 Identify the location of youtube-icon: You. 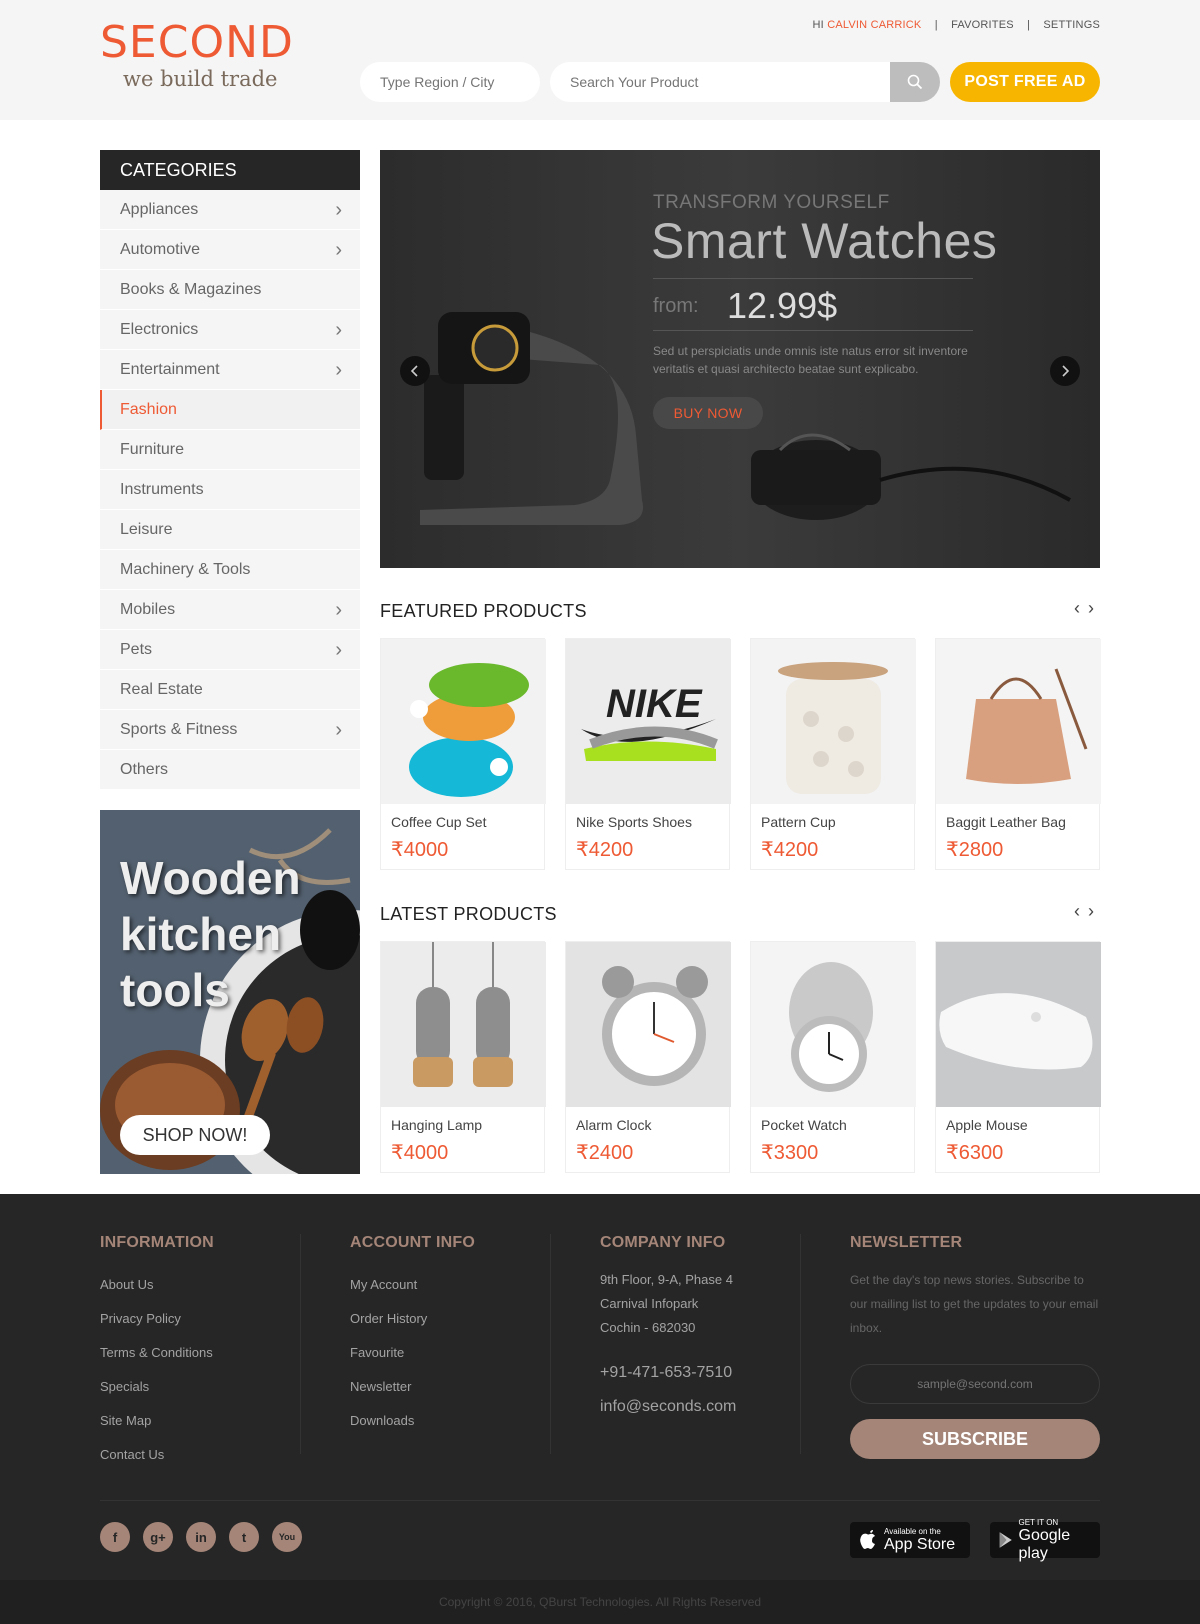
(287, 1537).